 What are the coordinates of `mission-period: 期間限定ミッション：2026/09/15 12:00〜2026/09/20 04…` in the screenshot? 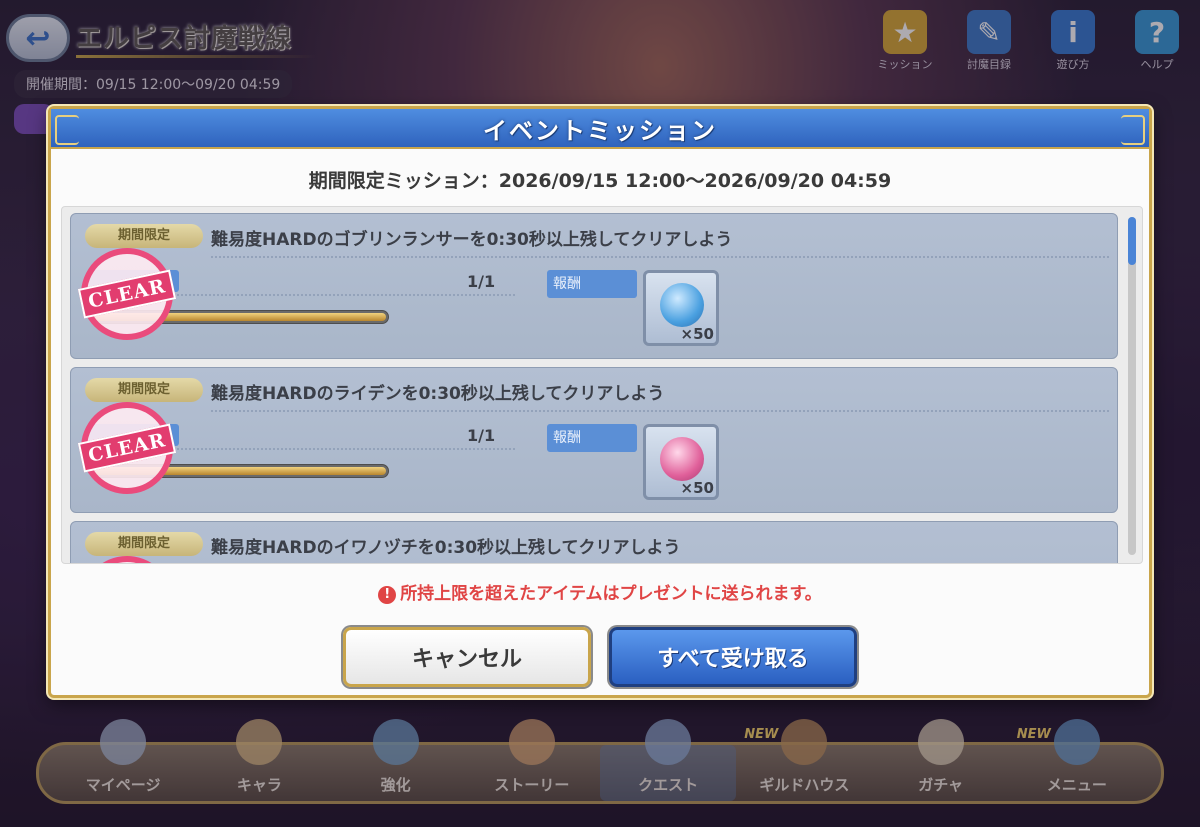 It's located at (600, 181).